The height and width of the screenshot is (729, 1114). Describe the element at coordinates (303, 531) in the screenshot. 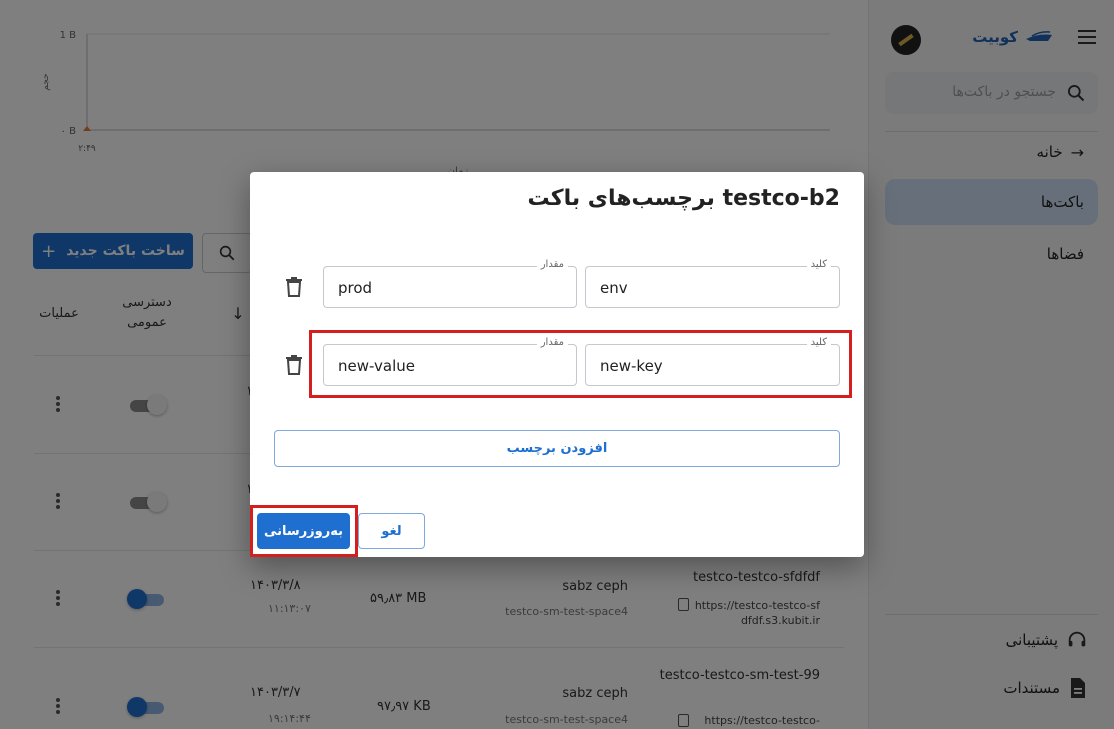

I see `update-button: به‌روزرسانی` at that location.